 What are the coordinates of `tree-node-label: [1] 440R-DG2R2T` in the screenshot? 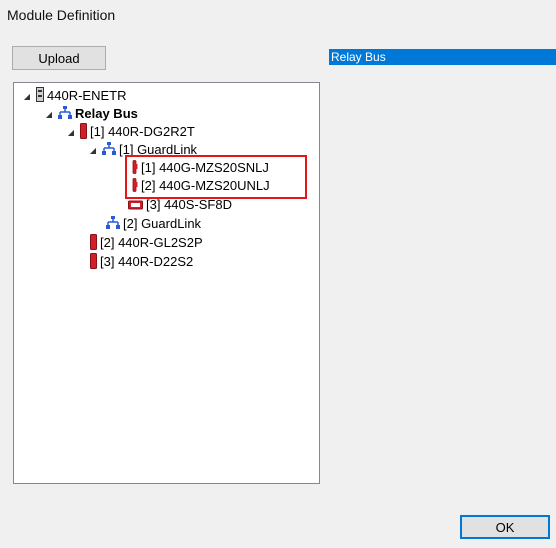 It's located at (142, 131).